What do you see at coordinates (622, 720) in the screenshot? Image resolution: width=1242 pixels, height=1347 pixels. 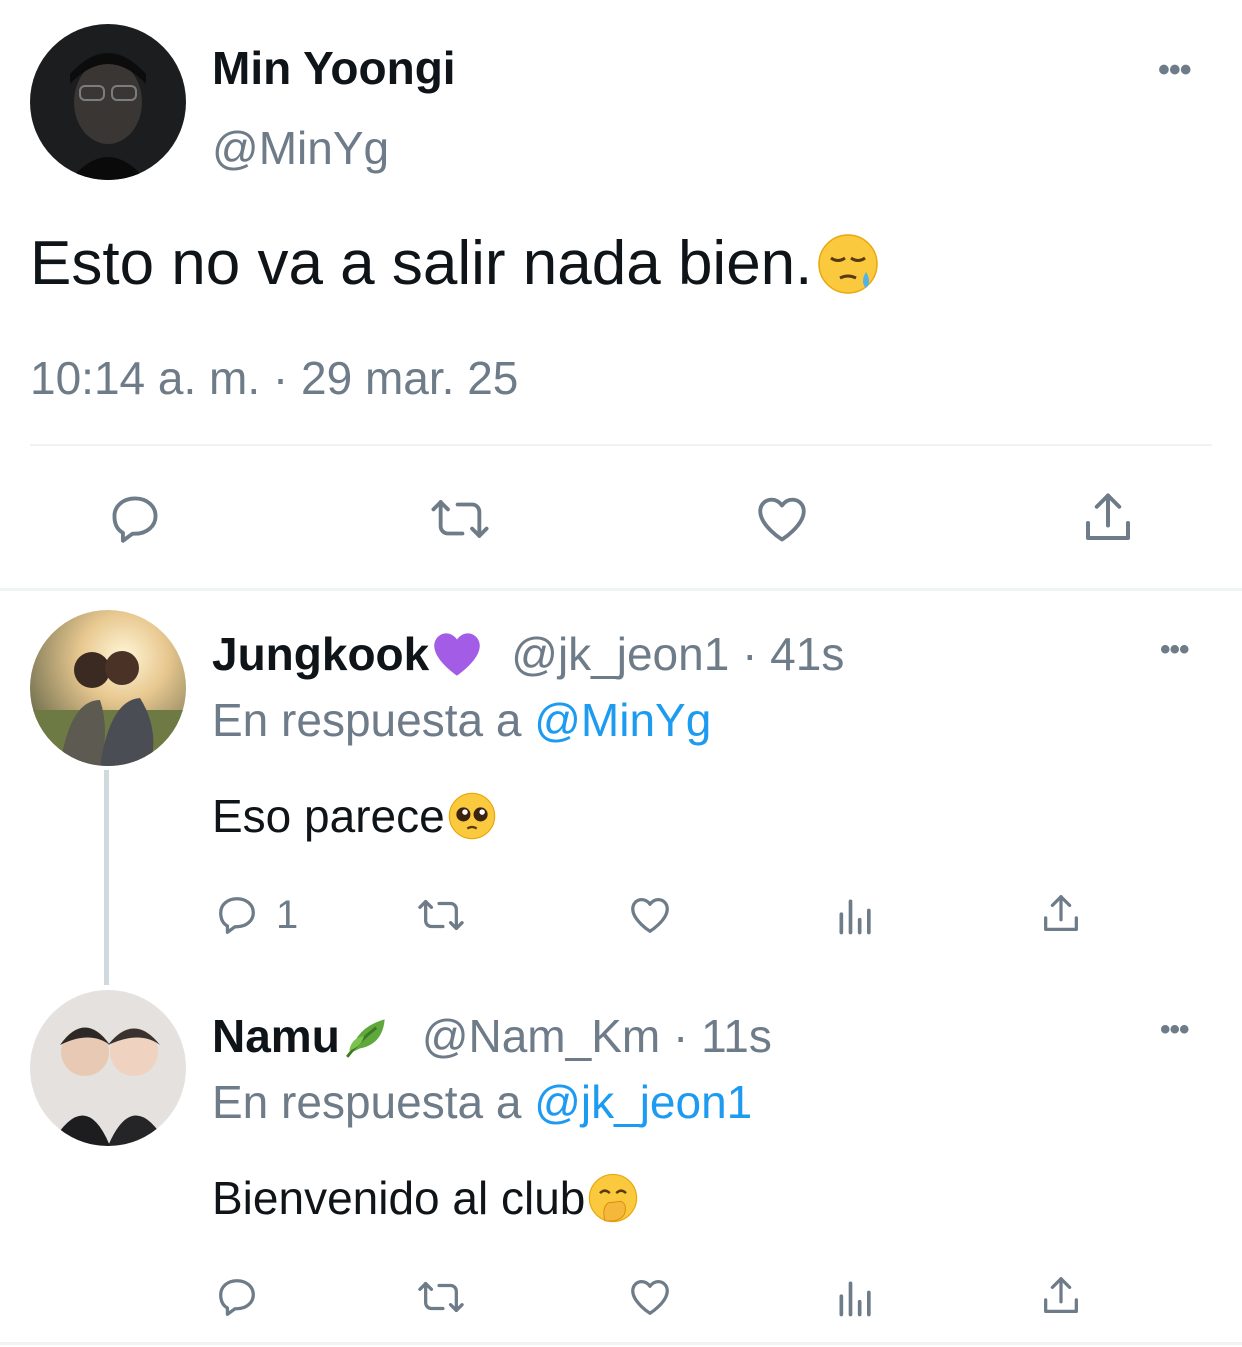 I see `reply-to-link: @MinYg` at bounding box center [622, 720].